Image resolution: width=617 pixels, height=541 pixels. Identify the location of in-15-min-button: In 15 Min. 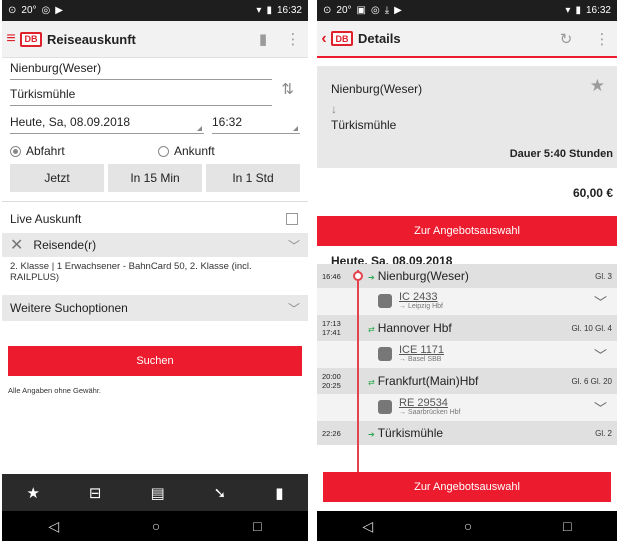
(155, 178).